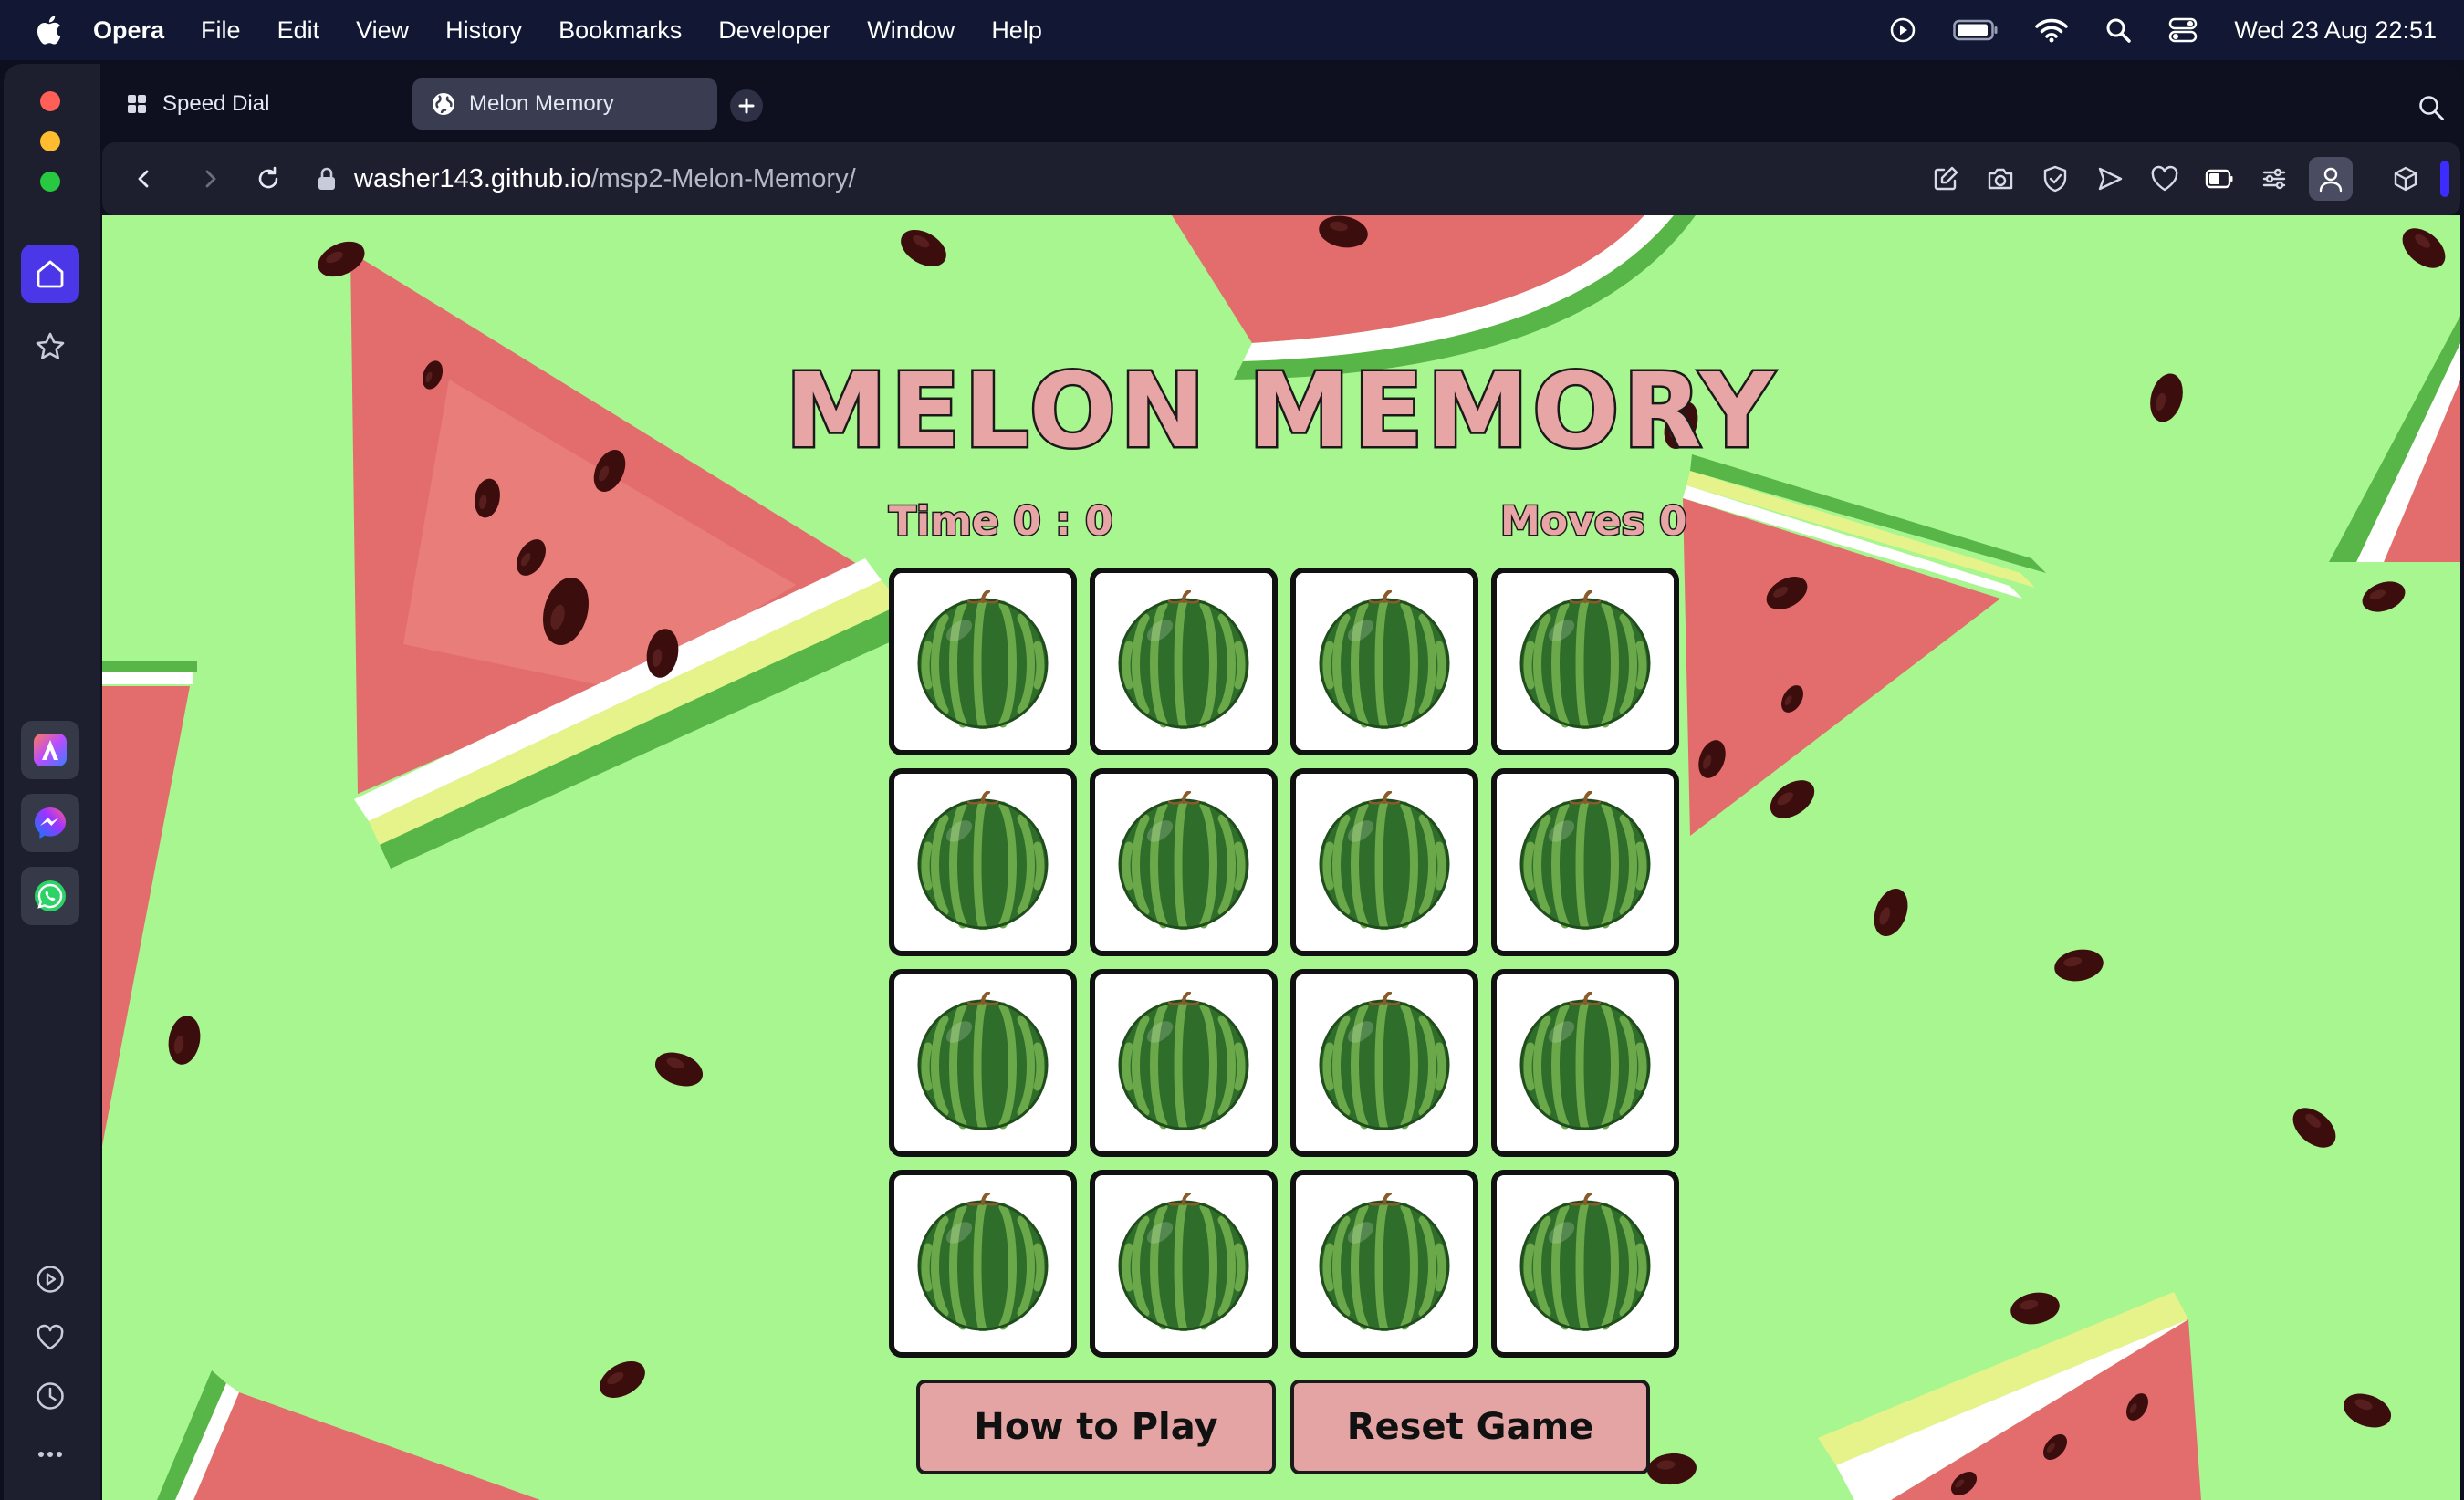 Image resolution: width=2464 pixels, height=1500 pixels. I want to click on camera-icon, so click(2001, 179).